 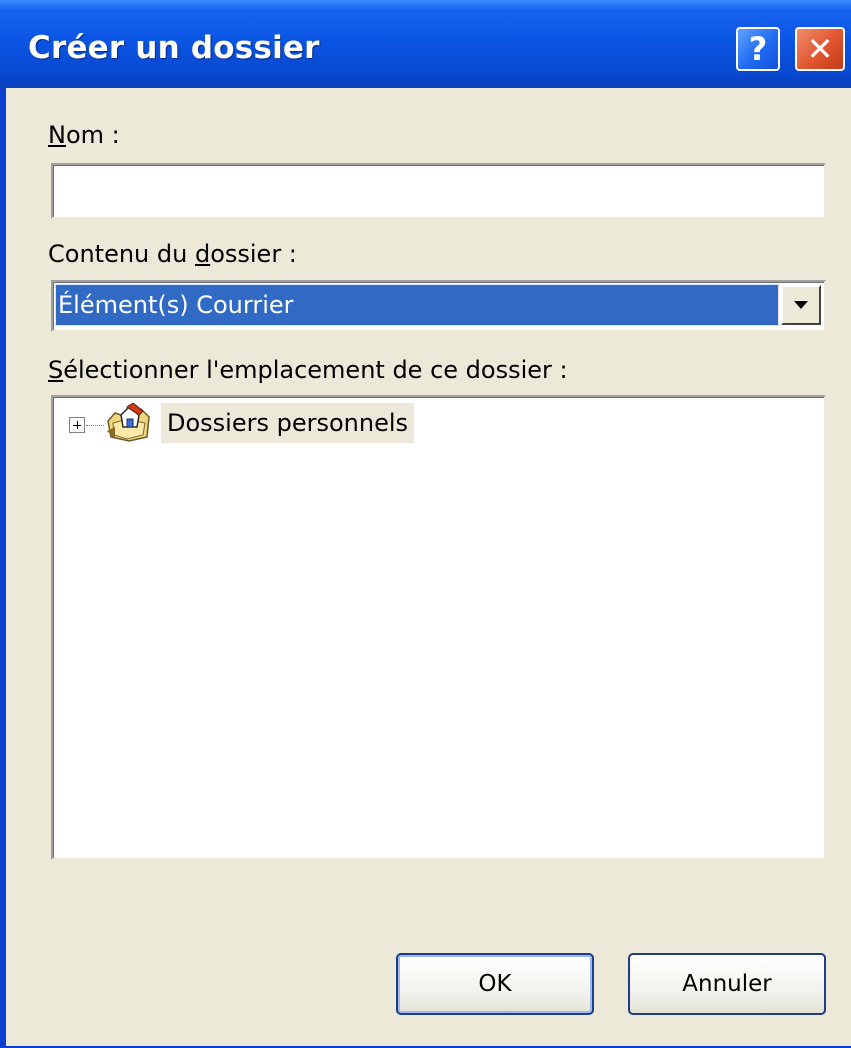 What do you see at coordinates (288, 423) in the screenshot?
I see `tree-item-label: Dossiers personnels` at bounding box center [288, 423].